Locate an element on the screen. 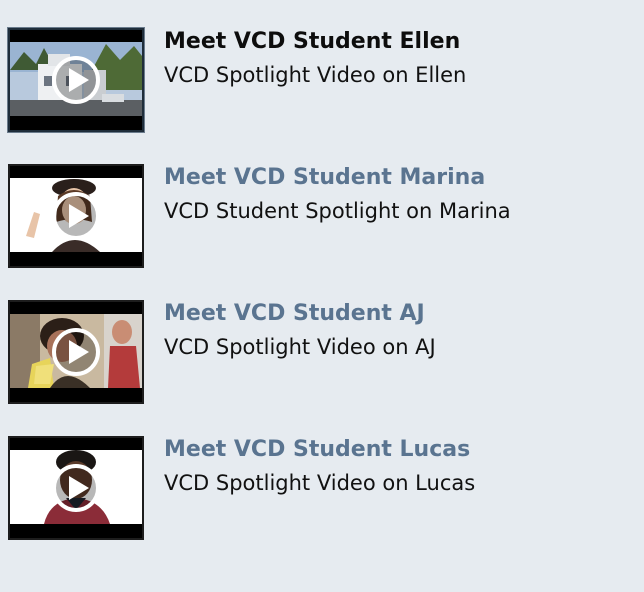 This screenshot has height=592, width=644. video-thumbnail-ellen is located at coordinates (76, 80).